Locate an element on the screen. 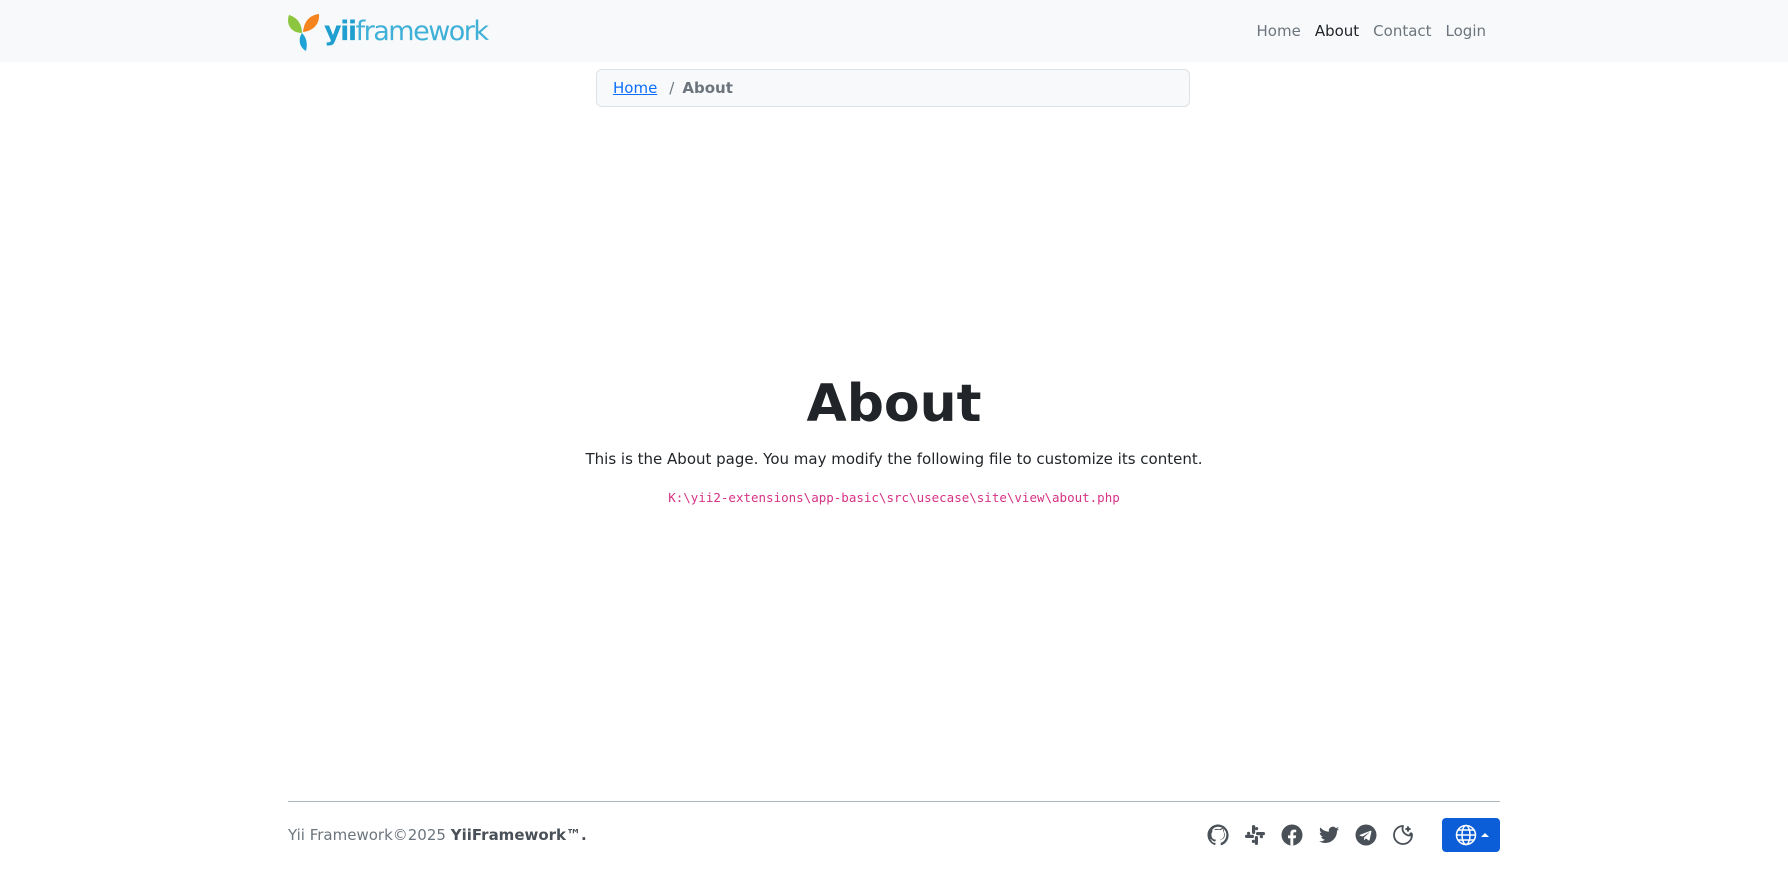 This screenshot has height=892, width=1788. nav-login: Login is located at coordinates (1466, 31).